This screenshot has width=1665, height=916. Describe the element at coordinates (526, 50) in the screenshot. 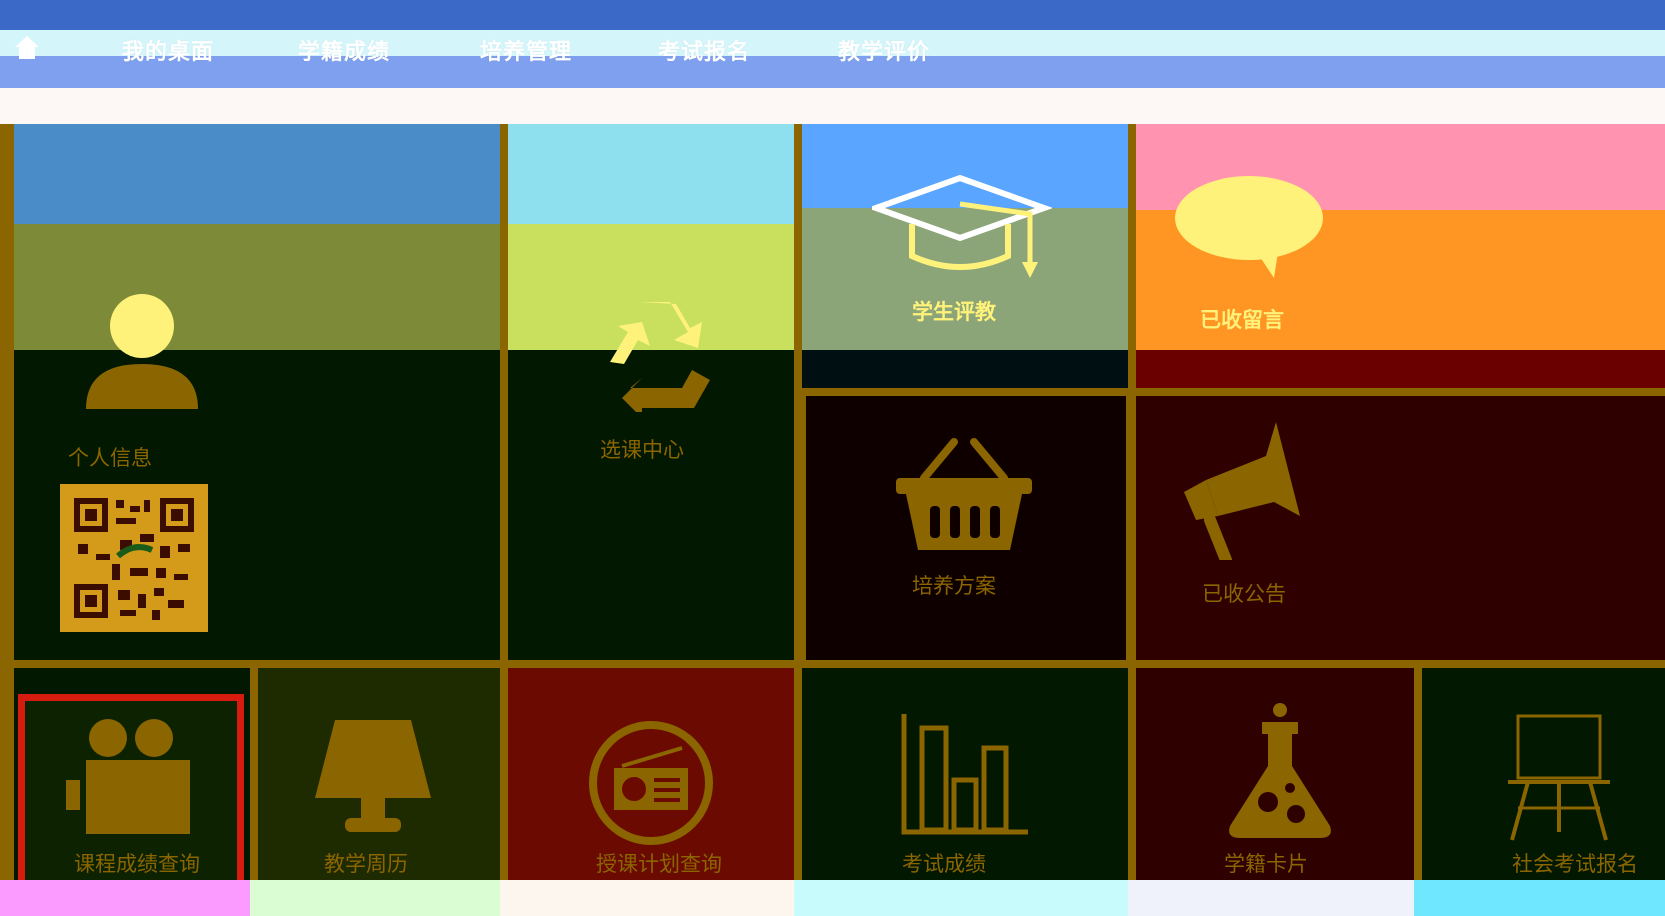

I see `nav-item-training-management: 培养管理` at that location.